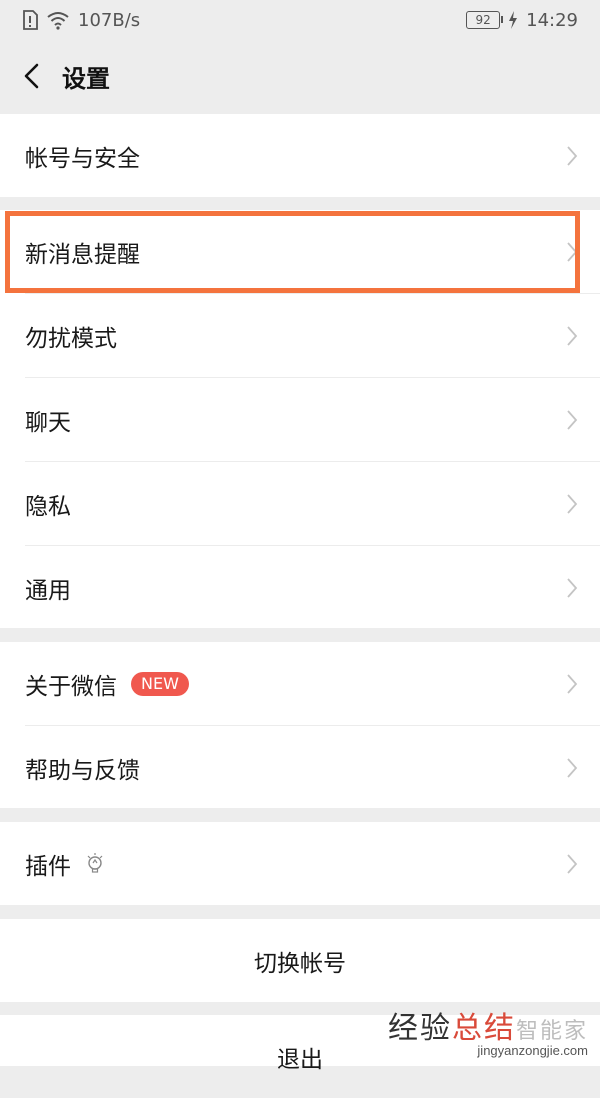 The image size is (600, 1098). What do you see at coordinates (82, 770) in the screenshot?
I see `settings-item-label: 帮助与反馈` at bounding box center [82, 770].